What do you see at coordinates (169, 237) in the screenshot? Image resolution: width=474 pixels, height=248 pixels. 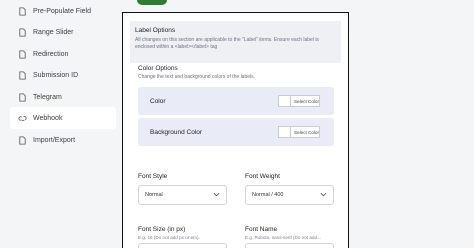 I see `font-size-hint: E.g. 16 (Do not add px or em).` at bounding box center [169, 237].